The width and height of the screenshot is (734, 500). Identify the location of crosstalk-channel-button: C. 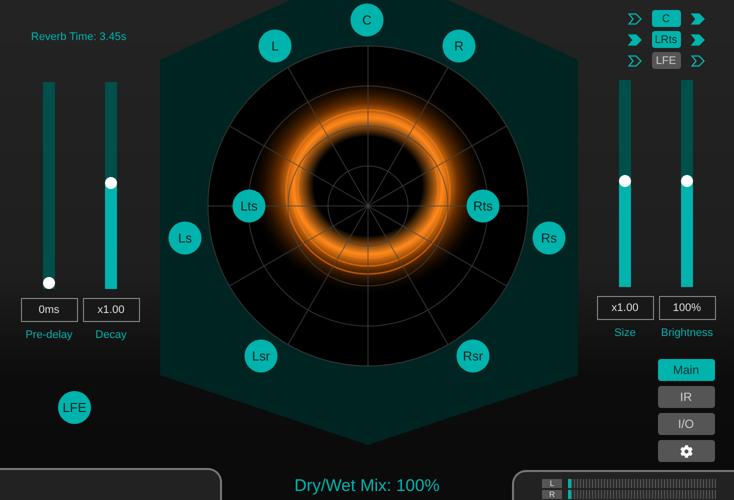
(666, 18).